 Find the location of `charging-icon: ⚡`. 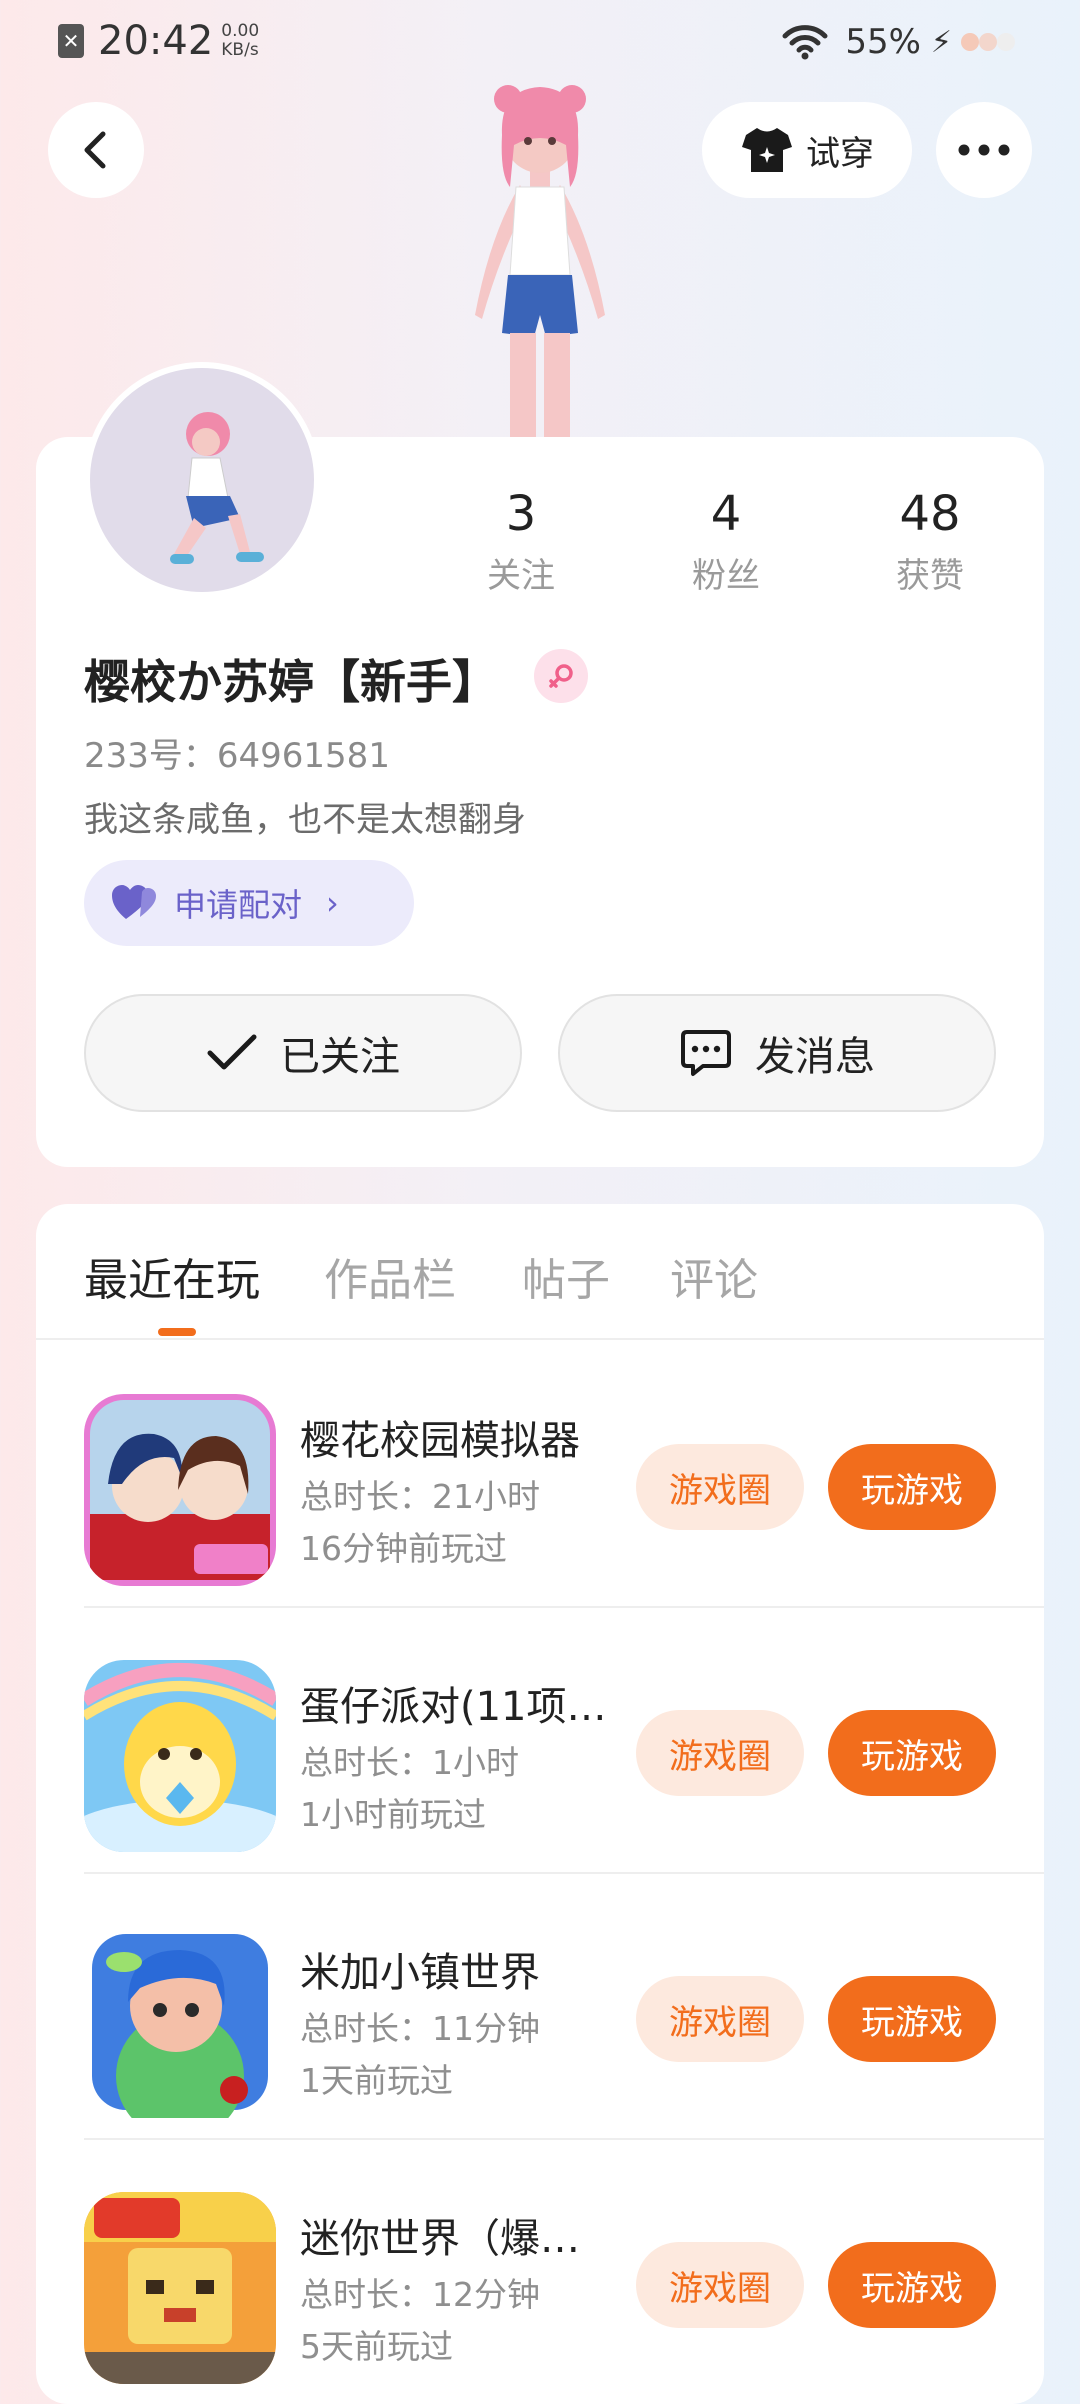

charging-icon: ⚡ is located at coordinates (941, 42).